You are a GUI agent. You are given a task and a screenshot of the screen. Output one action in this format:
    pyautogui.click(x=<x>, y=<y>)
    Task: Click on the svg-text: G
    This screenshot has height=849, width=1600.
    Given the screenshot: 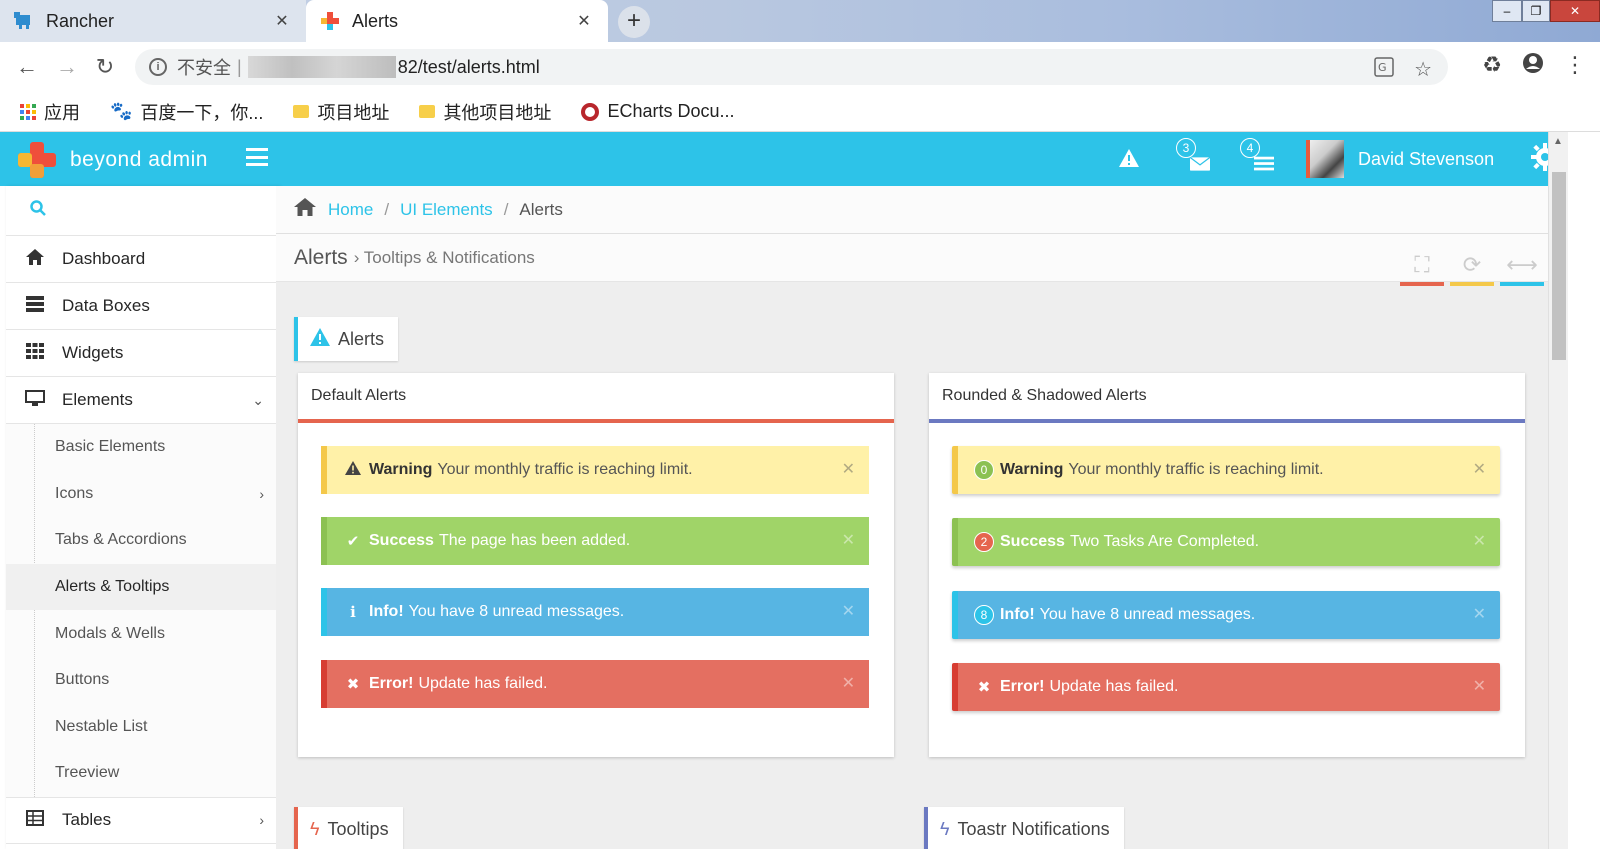 What is the action you would take?
    pyautogui.click(x=1382, y=67)
    